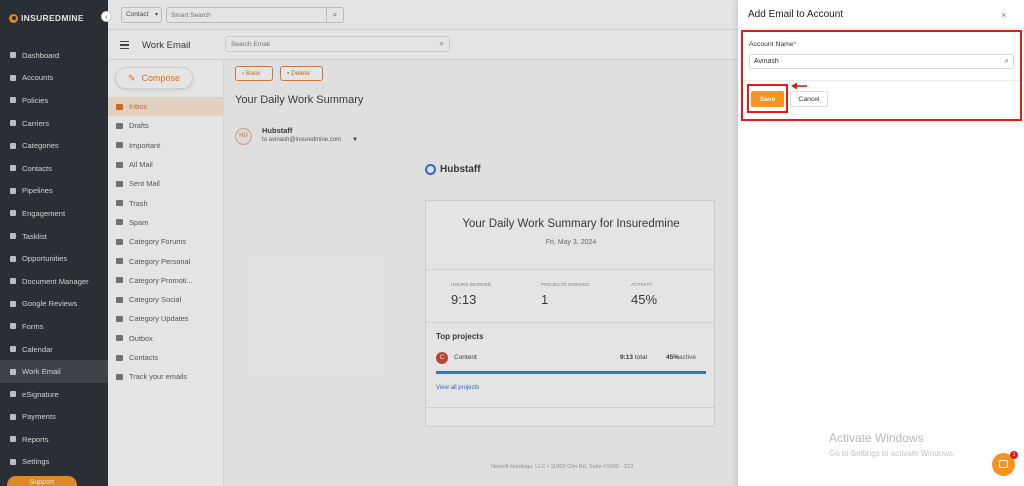 This screenshot has height=486, width=1024. Describe the element at coordinates (767, 99) in the screenshot. I see `save-button: Save` at that location.